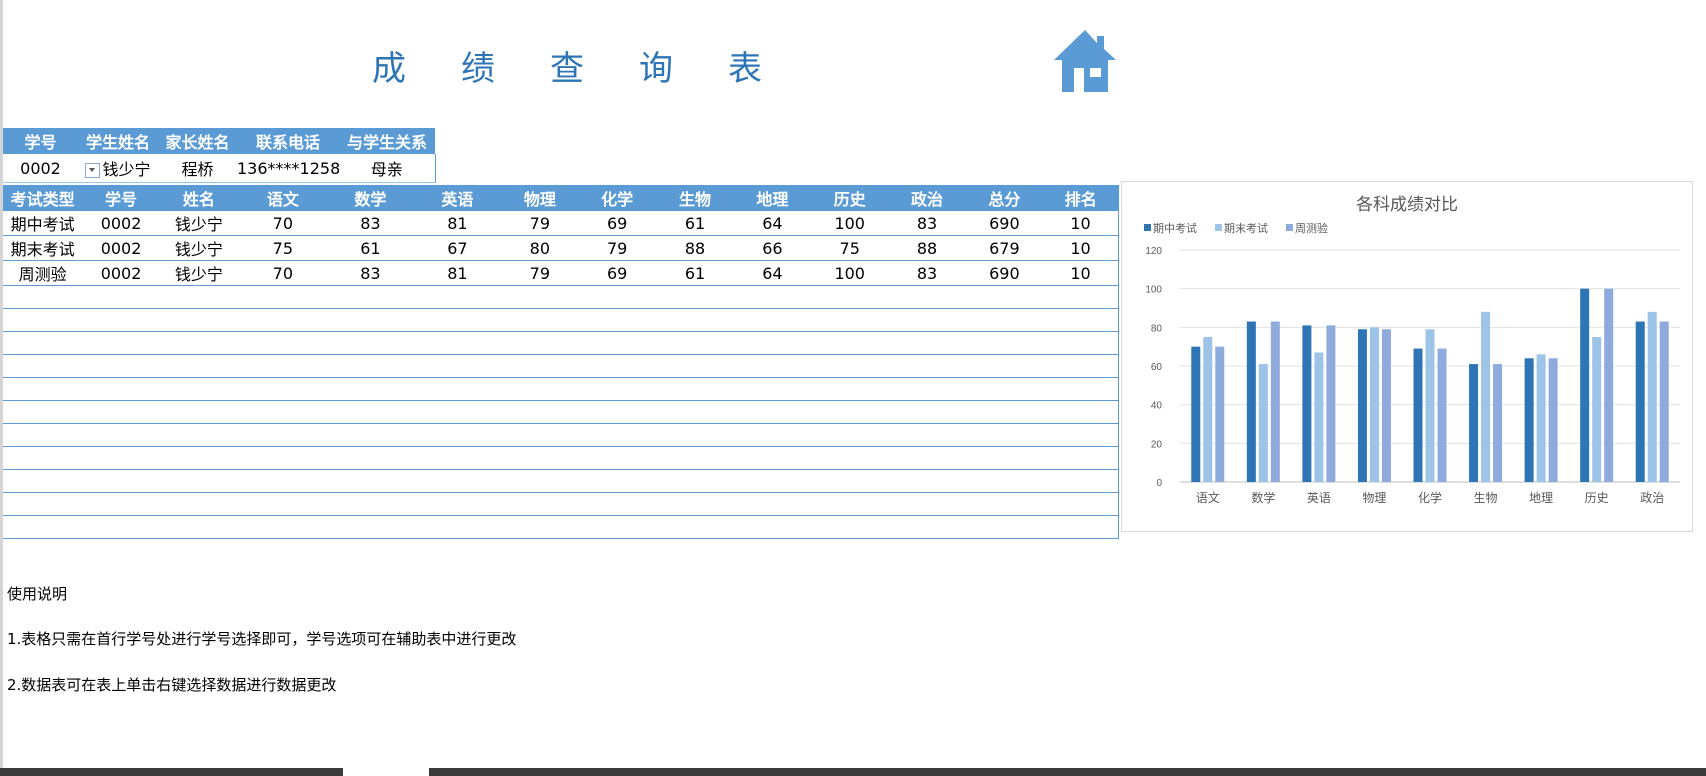 This screenshot has height=776, width=1706. Describe the element at coordinates (43, 223) in the screenshot. I see `table-cell: 期中考试` at that location.